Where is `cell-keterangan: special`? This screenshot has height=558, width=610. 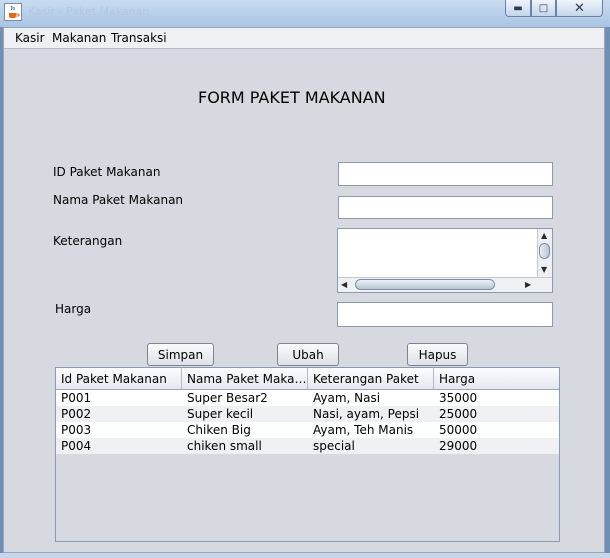
cell-keterangan: special is located at coordinates (334, 446).